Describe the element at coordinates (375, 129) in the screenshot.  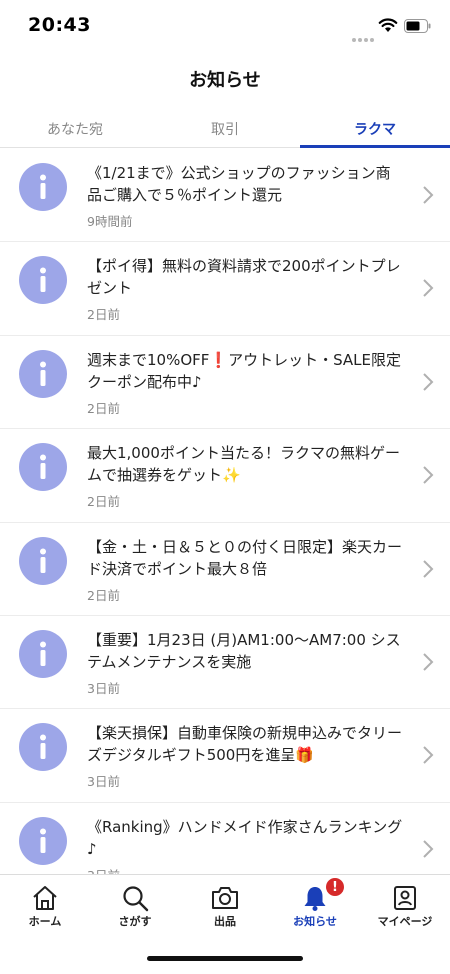
I see `tab-rakuma: ラクマ` at that location.